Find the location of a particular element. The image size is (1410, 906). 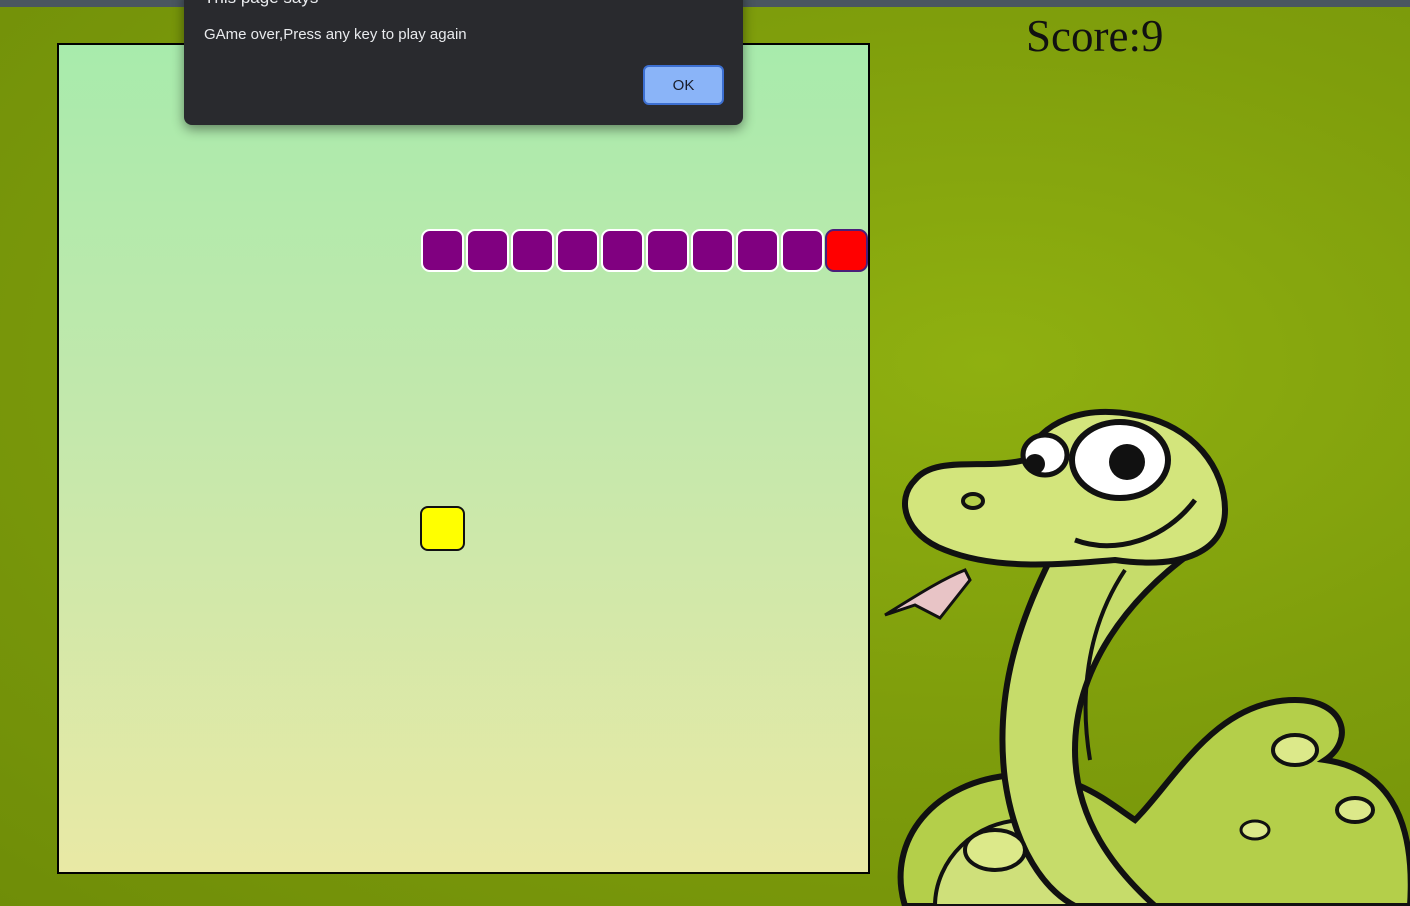

snake-head is located at coordinates (846, 250).